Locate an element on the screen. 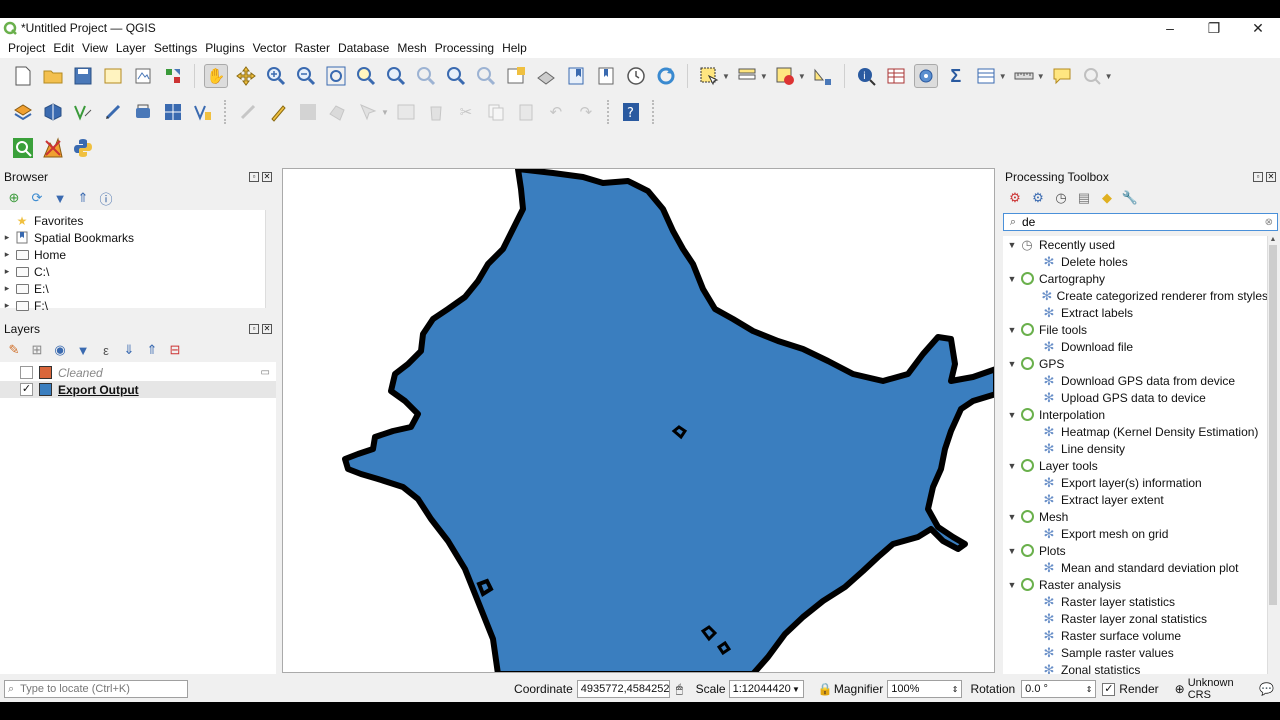 Image resolution: width=1280 pixels, height=720 pixels. toolbox-search-input is located at coordinates (1137, 222).